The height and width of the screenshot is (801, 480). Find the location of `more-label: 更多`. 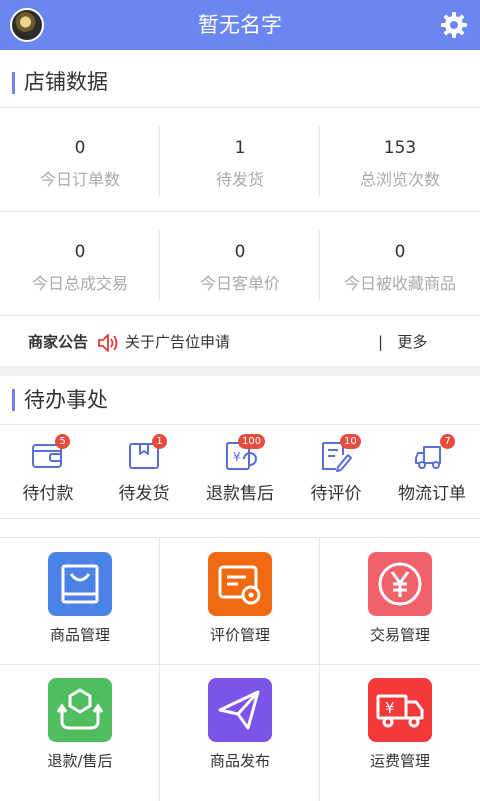

more-label: 更多 is located at coordinates (412, 342).